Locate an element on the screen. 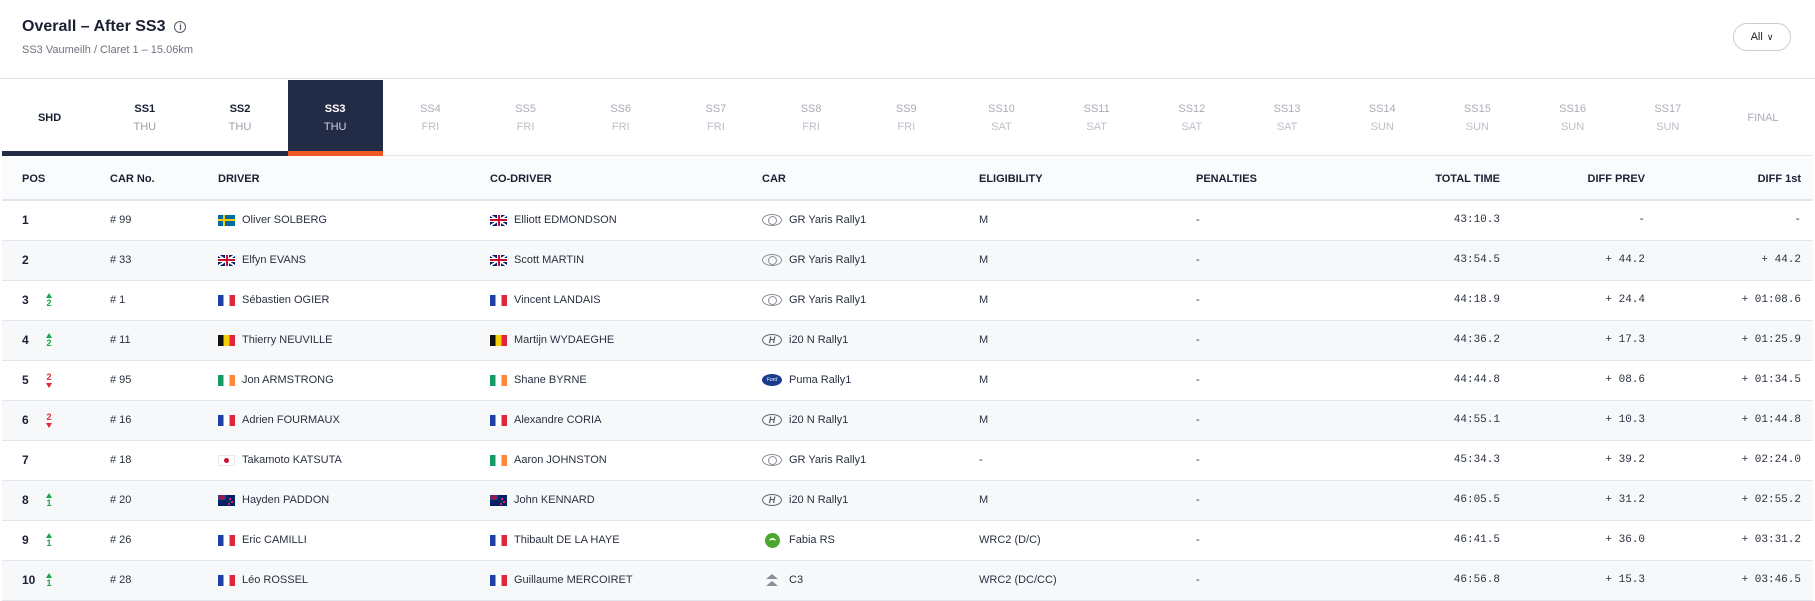  car-number: # 11 is located at coordinates (164, 340).